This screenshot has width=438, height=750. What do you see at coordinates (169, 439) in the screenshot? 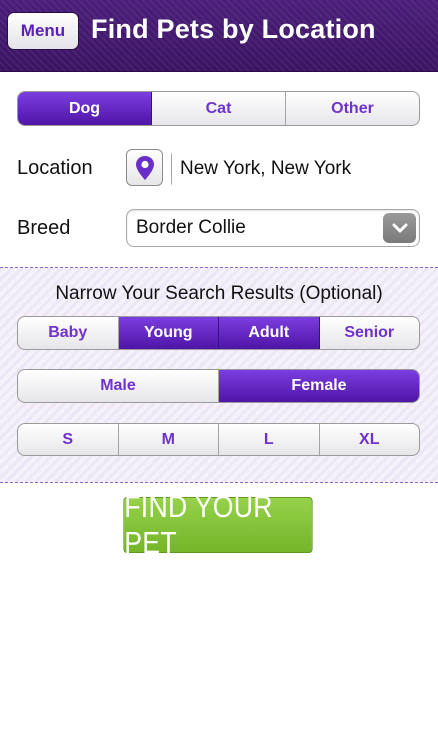
I see `size-m: M` at bounding box center [169, 439].